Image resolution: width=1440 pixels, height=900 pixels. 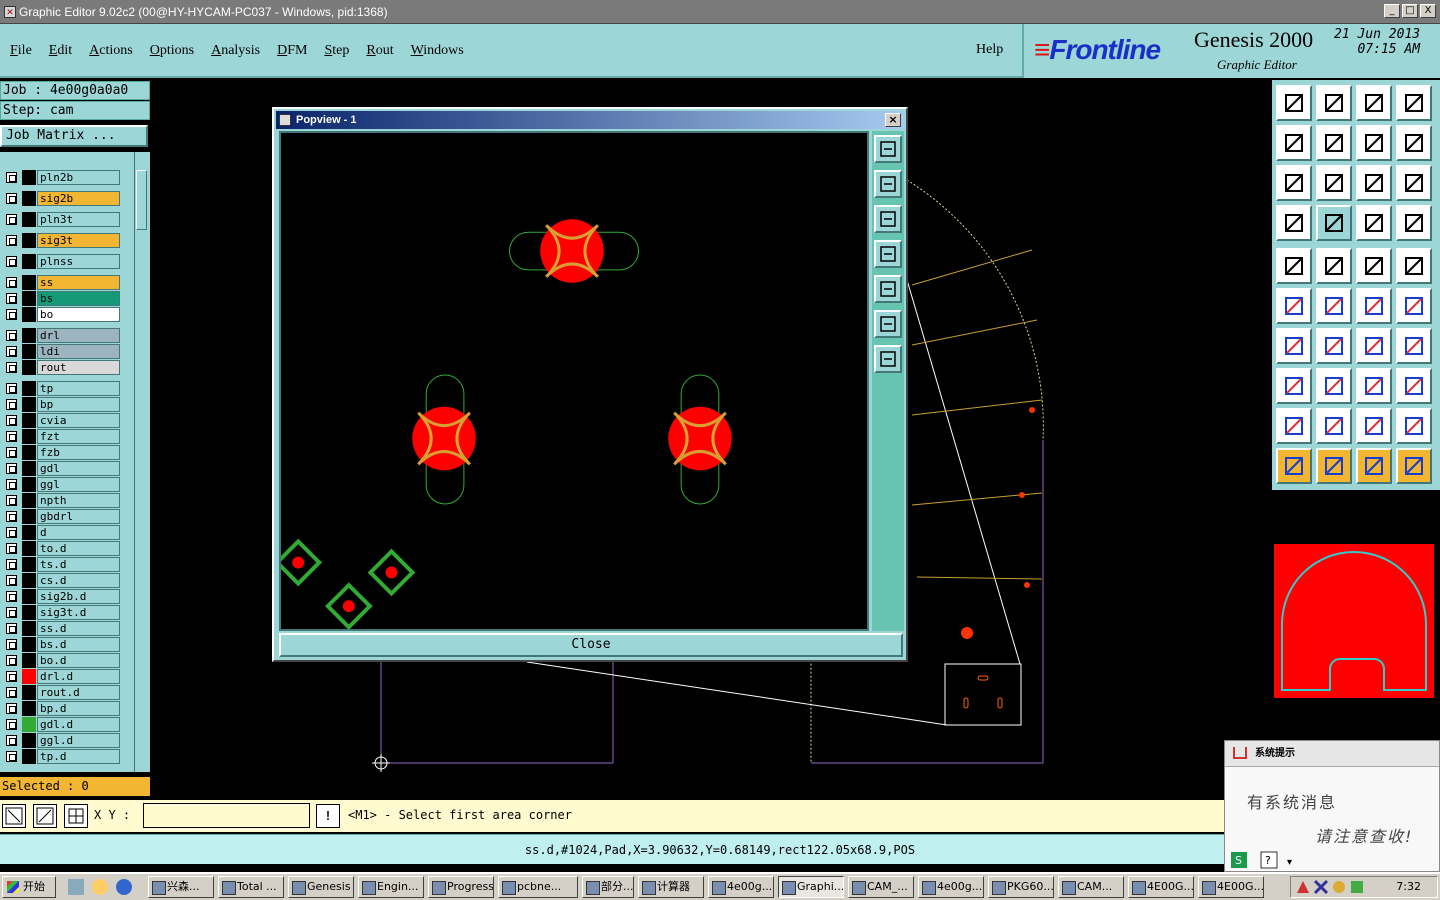 What do you see at coordinates (78, 198) in the screenshot?
I see `layer-name: sig2b` at bounding box center [78, 198].